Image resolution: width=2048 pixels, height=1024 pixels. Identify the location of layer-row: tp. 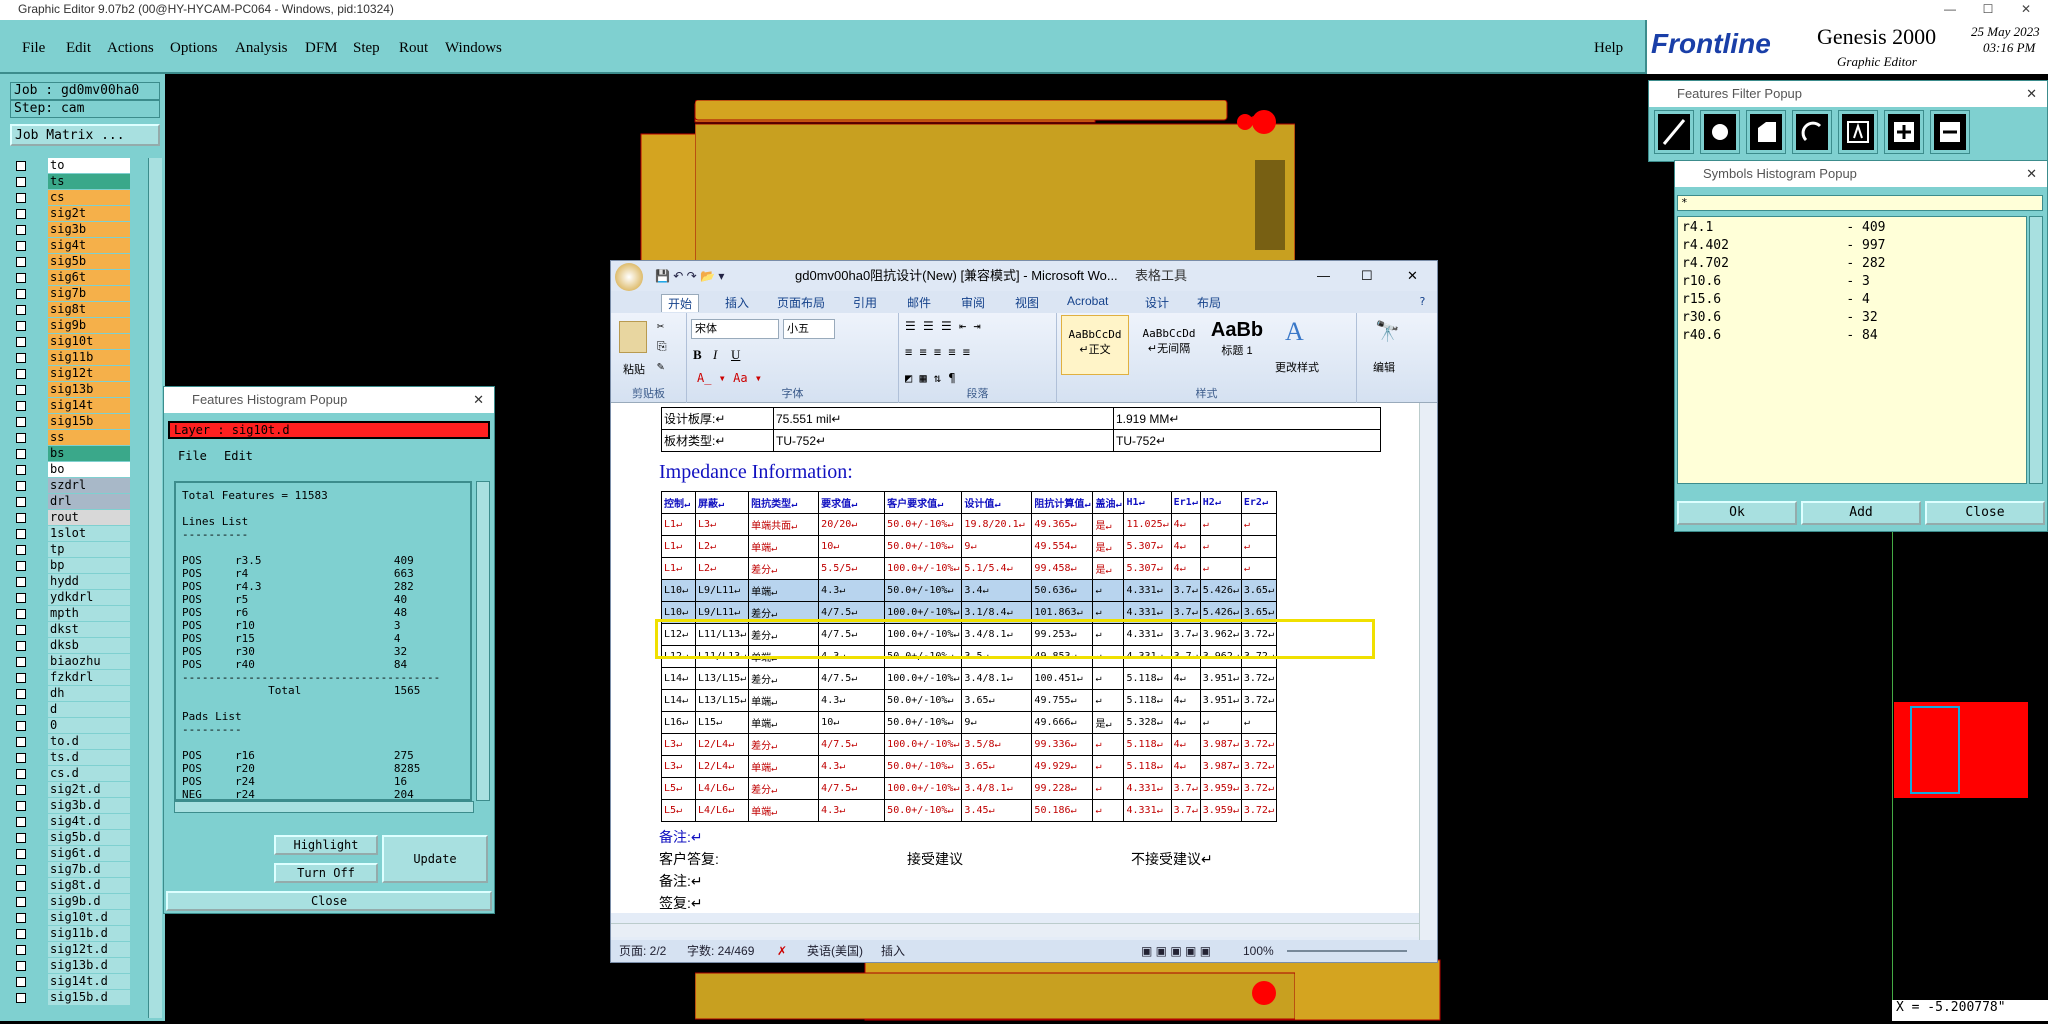
(70, 550).